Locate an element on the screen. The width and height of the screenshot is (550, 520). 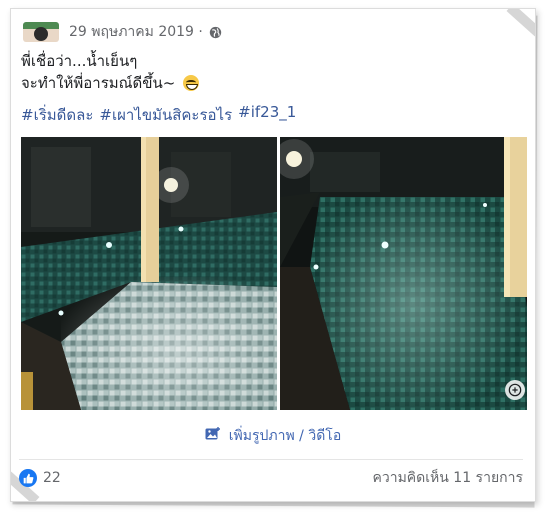
avatar is located at coordinates (41, 32).